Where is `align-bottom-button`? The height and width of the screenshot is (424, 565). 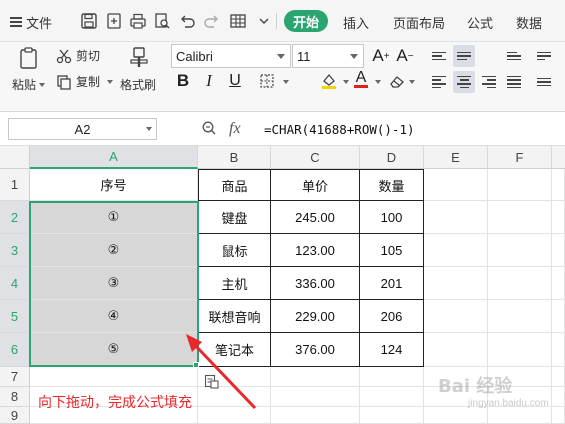 align-bottom-button is located at coordinates (514, 56).